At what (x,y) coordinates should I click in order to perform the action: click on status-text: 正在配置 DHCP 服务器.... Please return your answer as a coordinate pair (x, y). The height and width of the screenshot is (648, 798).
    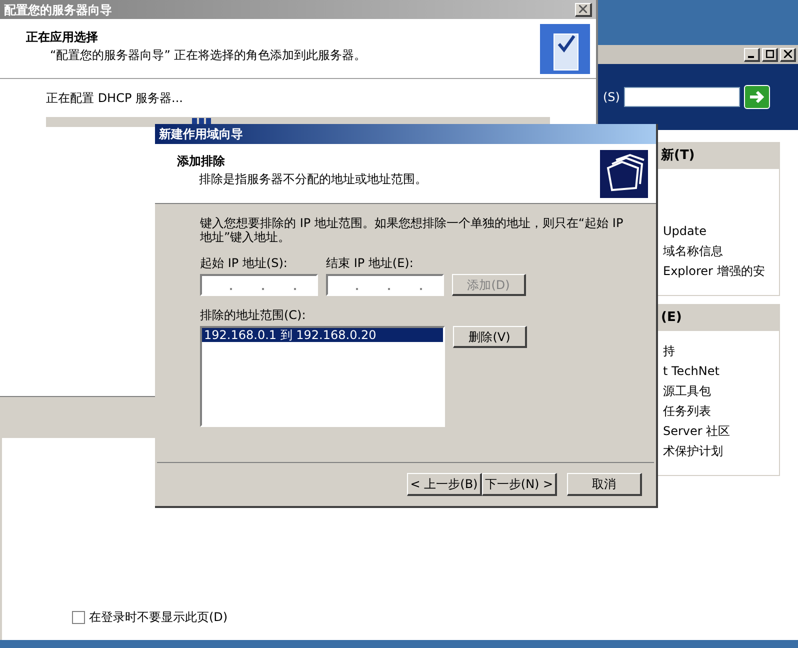
    Looking at the image, I should click on (115, 98).